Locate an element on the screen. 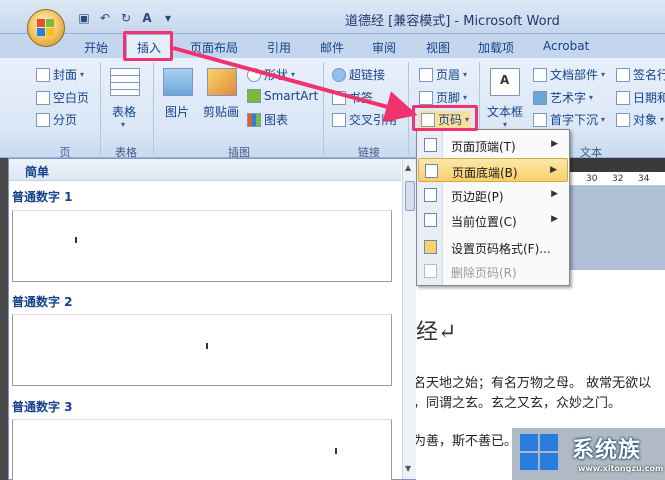 This screenshot has width=665, height=480. shapes-button: 形状 ▾ is located at coordinates (271, 74).